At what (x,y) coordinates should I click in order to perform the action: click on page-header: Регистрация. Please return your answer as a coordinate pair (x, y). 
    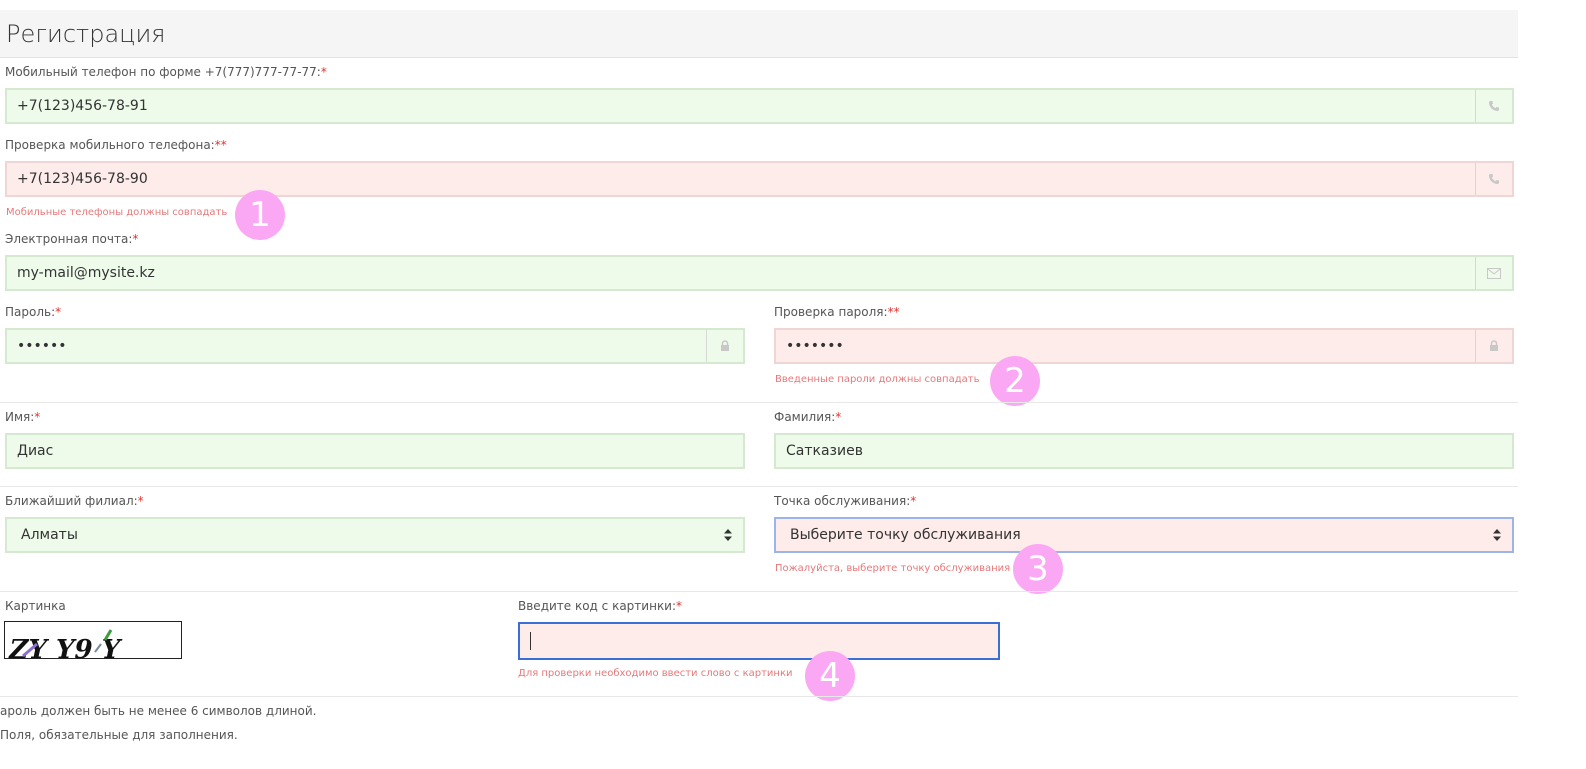
    Looking at the image, I should click on (759, 34).